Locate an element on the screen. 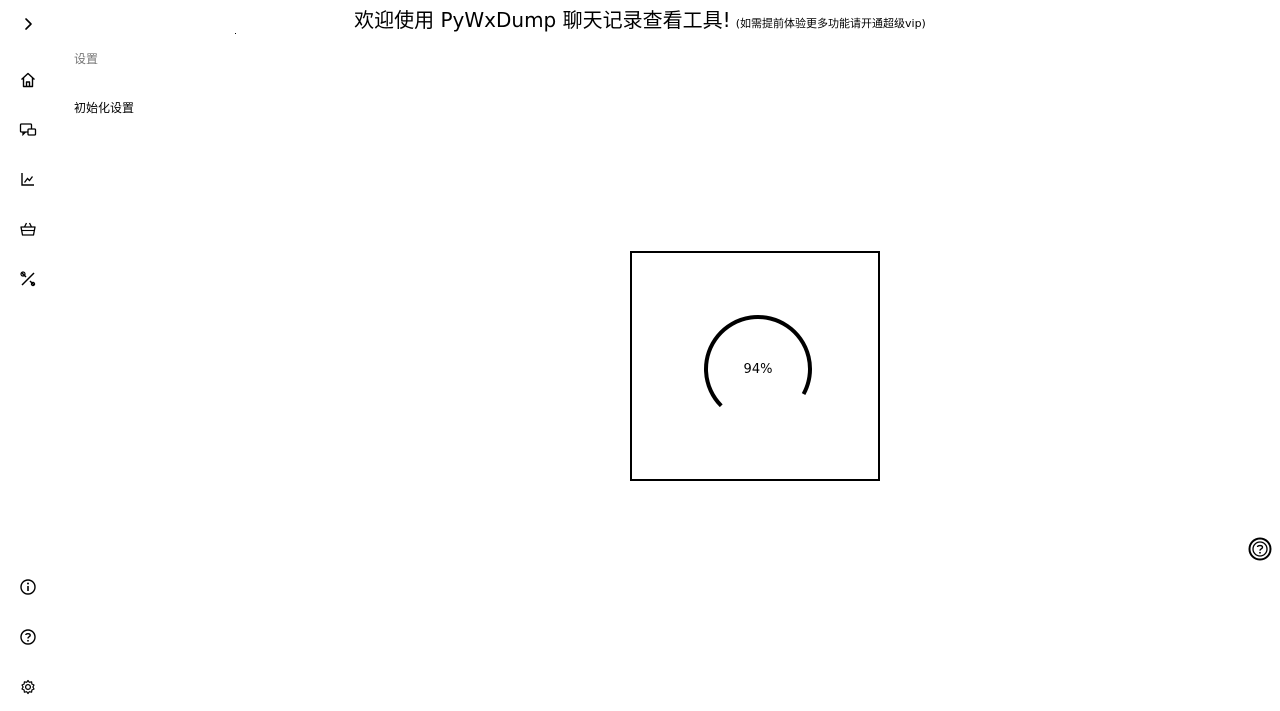 This screenshot has width=1280, height=711. tools-icon is located at coordinates (28, 279).